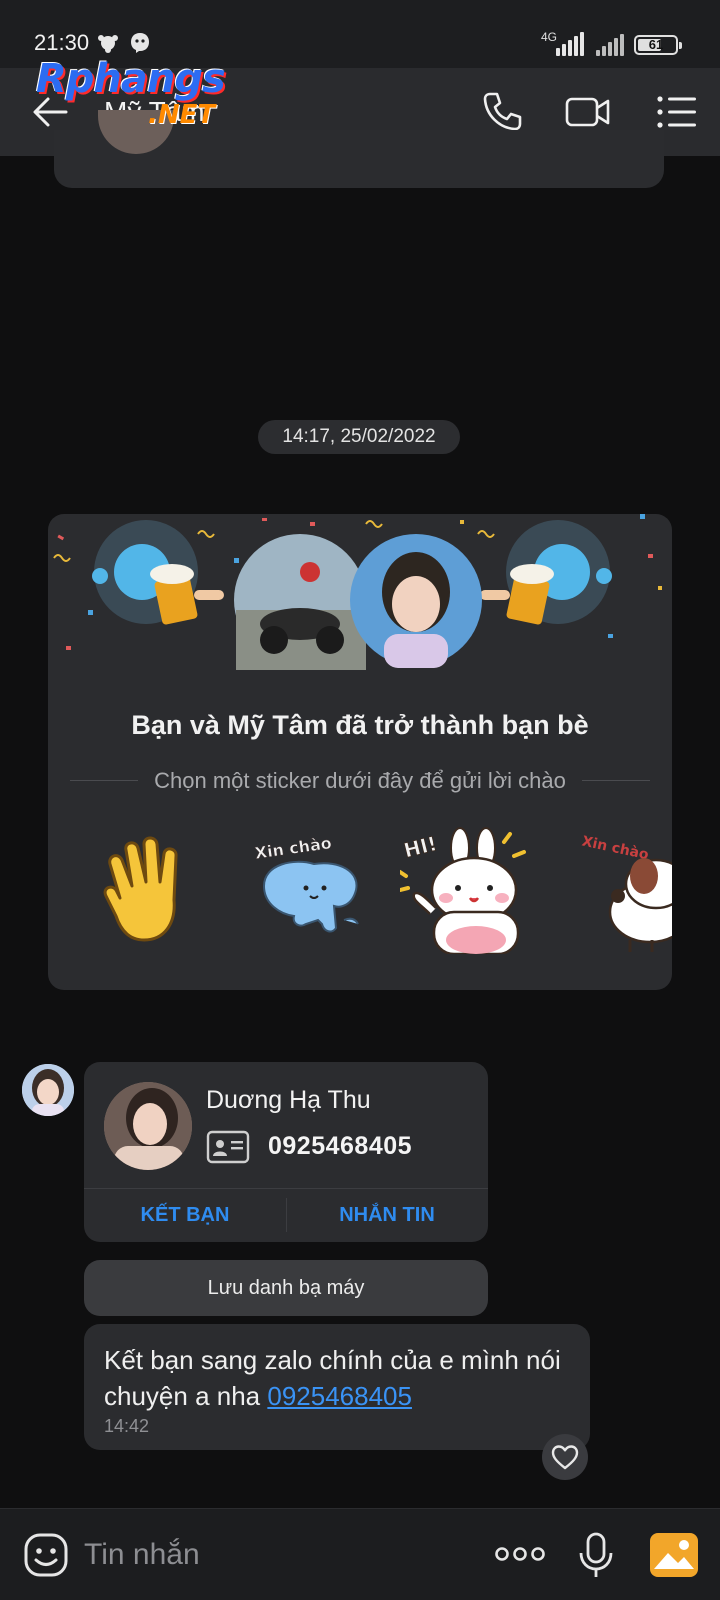 This screenshot has height=1600, width=720. Describe the element at coordinates (108, 44) in the screenshot. I see `notification-icon` at that location.